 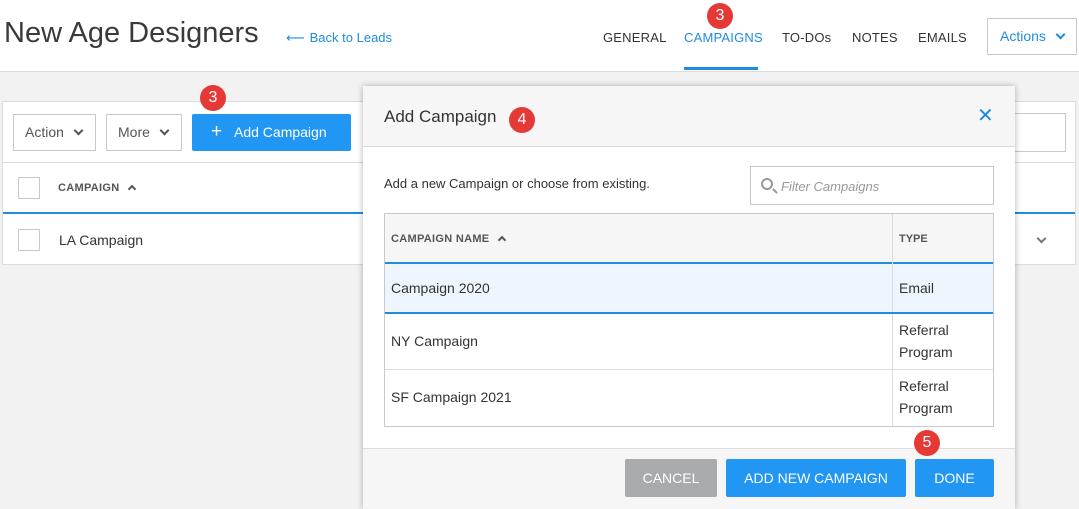 I want to click on more-label: More, so click(x=134, y=132).